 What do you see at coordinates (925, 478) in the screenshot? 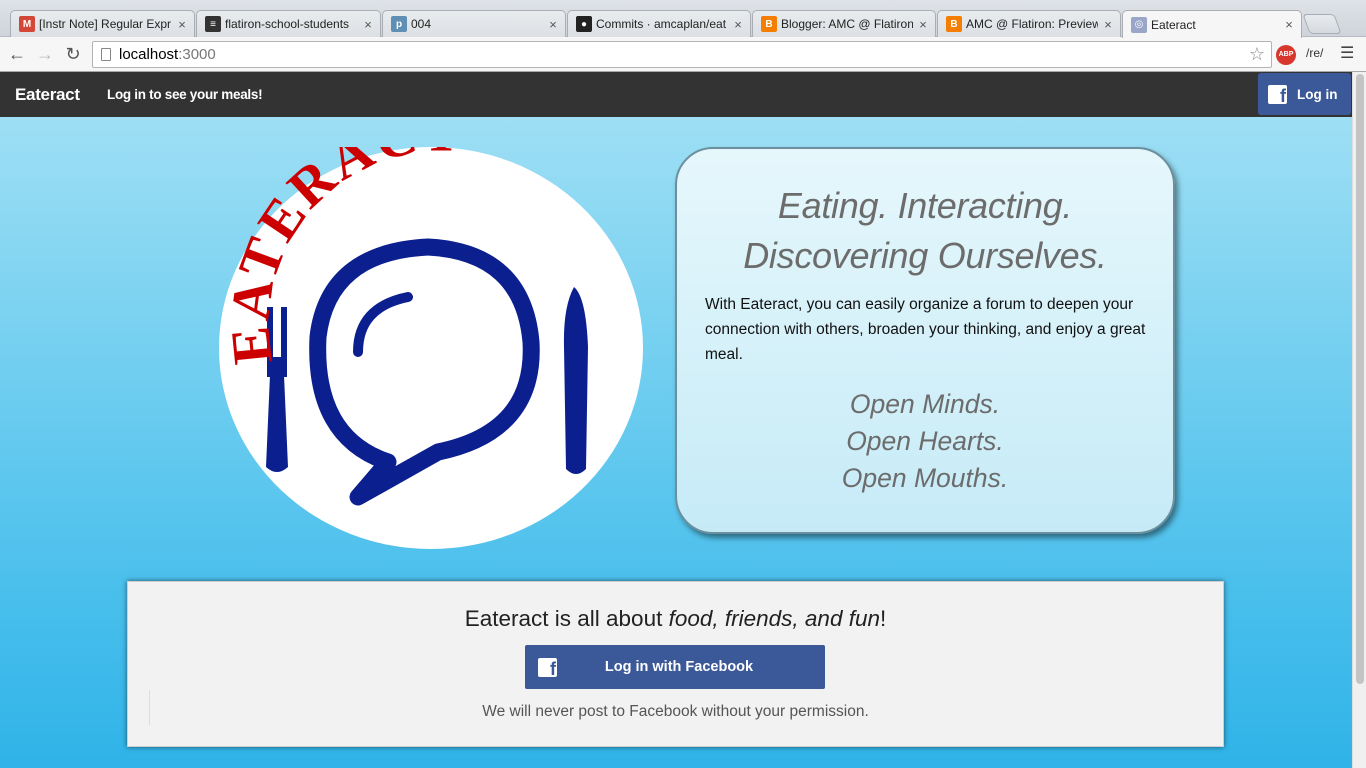
I see `open-mouths-text: Open Mouths.` at bounding box center [925, 478].